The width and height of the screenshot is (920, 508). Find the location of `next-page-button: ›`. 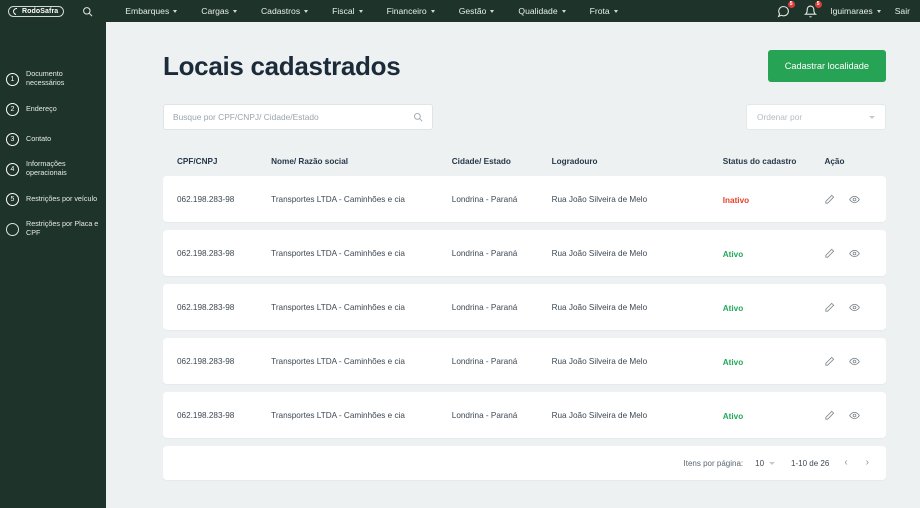

next-page-button: › is located at coordinates (867, 463).